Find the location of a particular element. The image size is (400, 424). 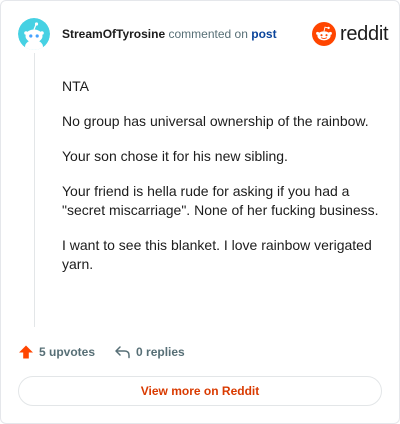

reddit-logo: reddit is located at coordinates (350, 34).